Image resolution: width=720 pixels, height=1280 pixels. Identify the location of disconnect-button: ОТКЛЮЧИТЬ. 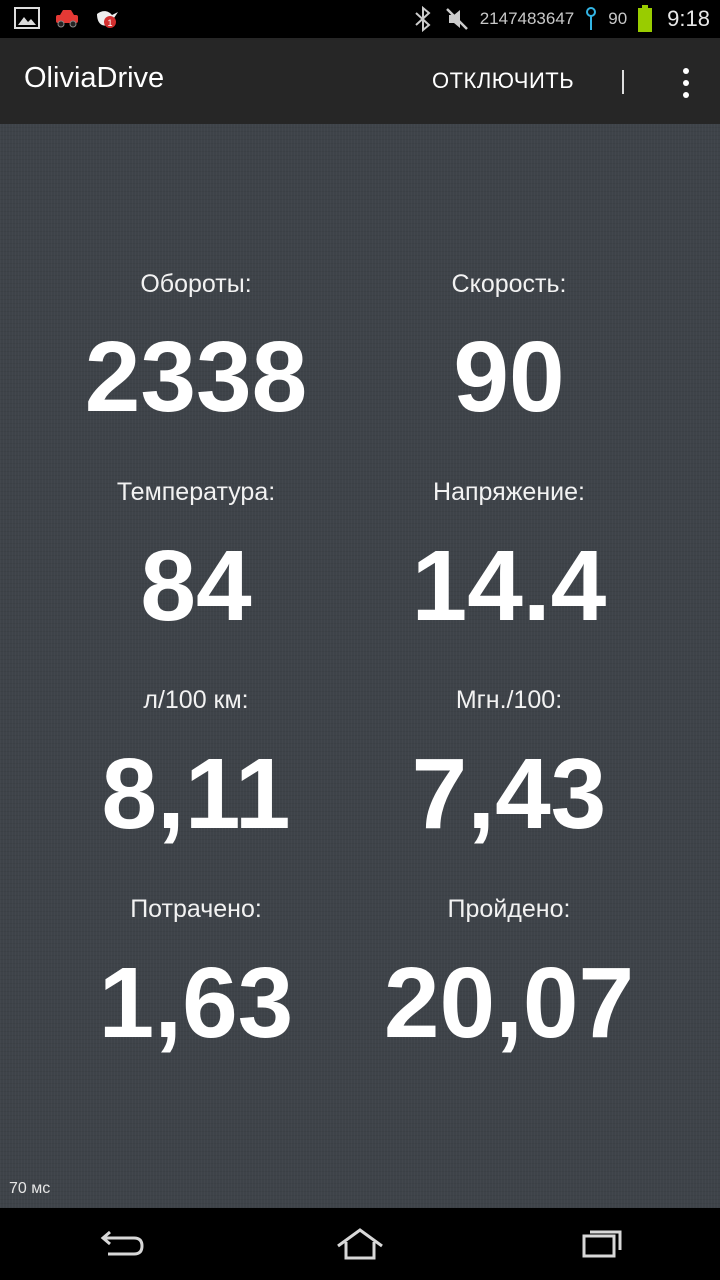
(503, 81).